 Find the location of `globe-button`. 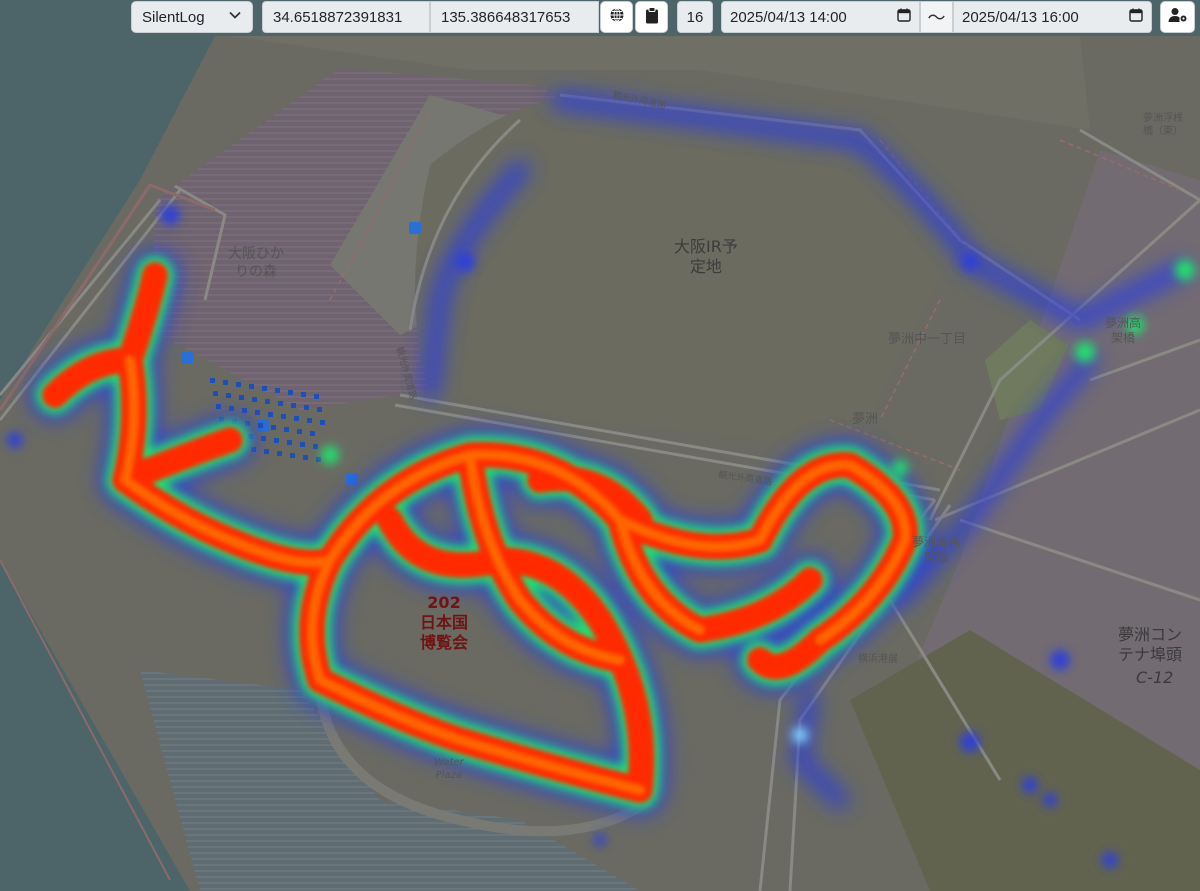

globe-button is located at coordinates (616, 17).